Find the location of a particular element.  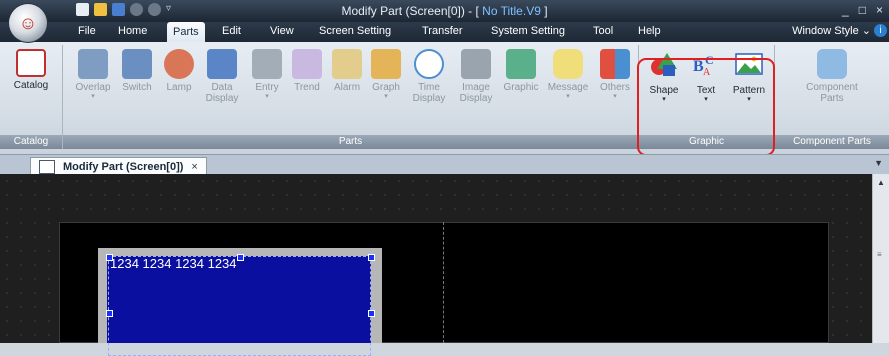

component-parts-label-2: Parts is located at coordinates (832, 98).